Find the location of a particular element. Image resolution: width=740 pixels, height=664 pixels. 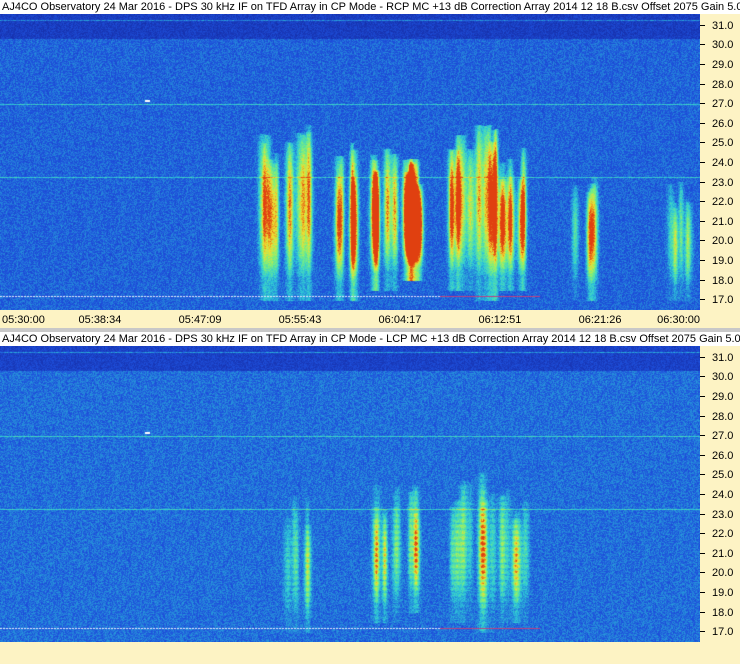

time-tick-label: 06:12:51 is located at coordinates (500, 320).